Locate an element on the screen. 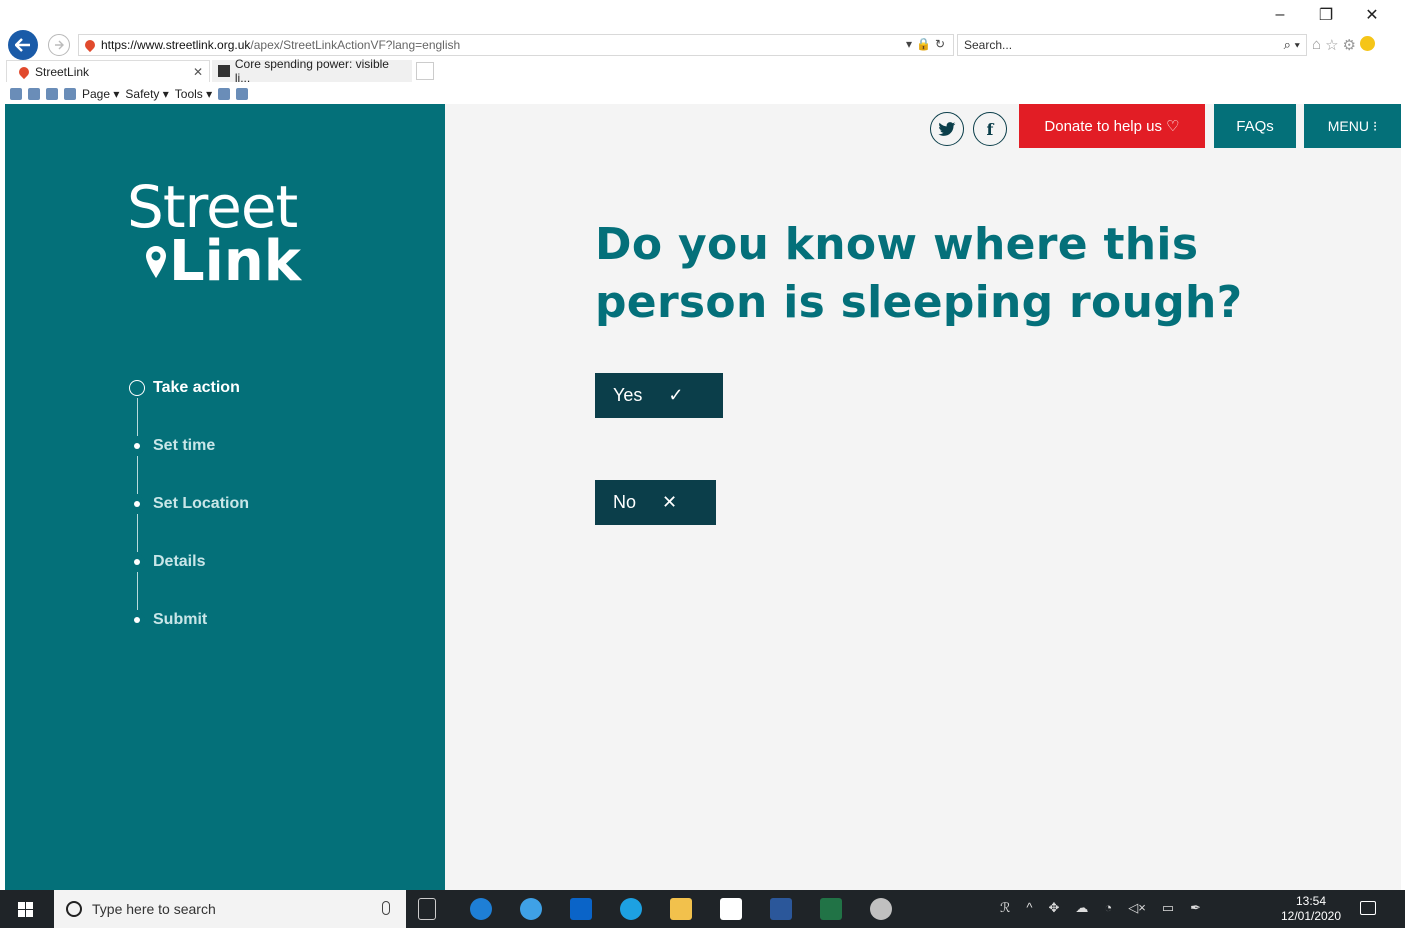 The height and width of the screenshot is (928, 1405). no-label: No is located at coordinates (625, 502).